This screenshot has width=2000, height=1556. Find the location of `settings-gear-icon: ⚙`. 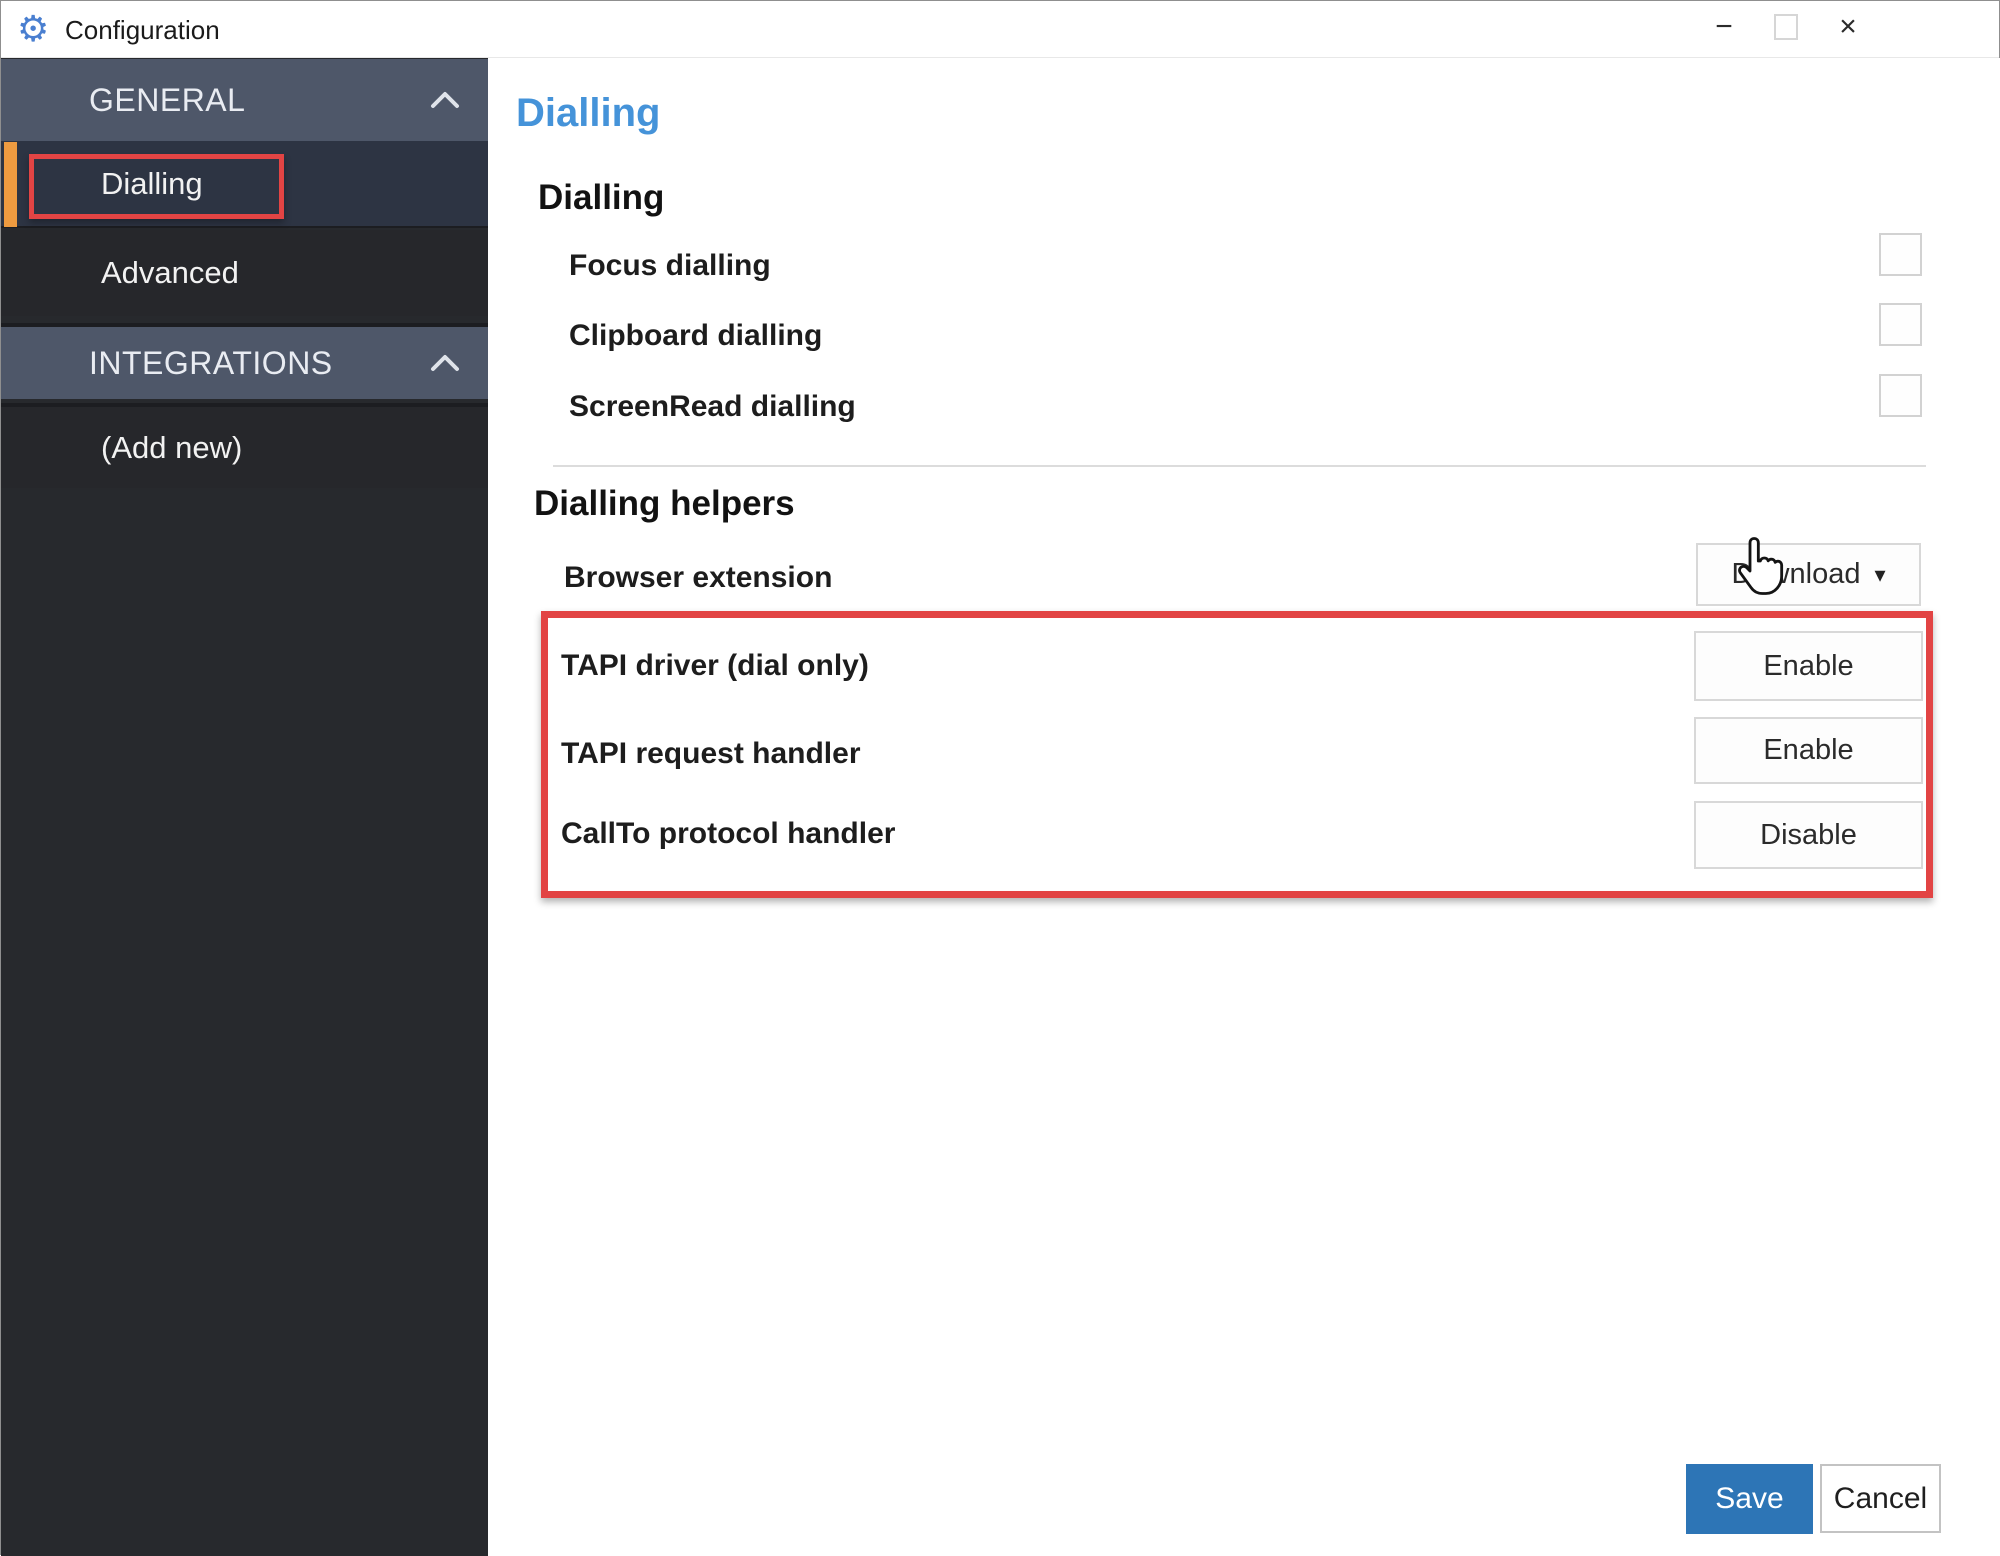

settings-gear-icon: ⚙ is located at coordinates (33, 28).